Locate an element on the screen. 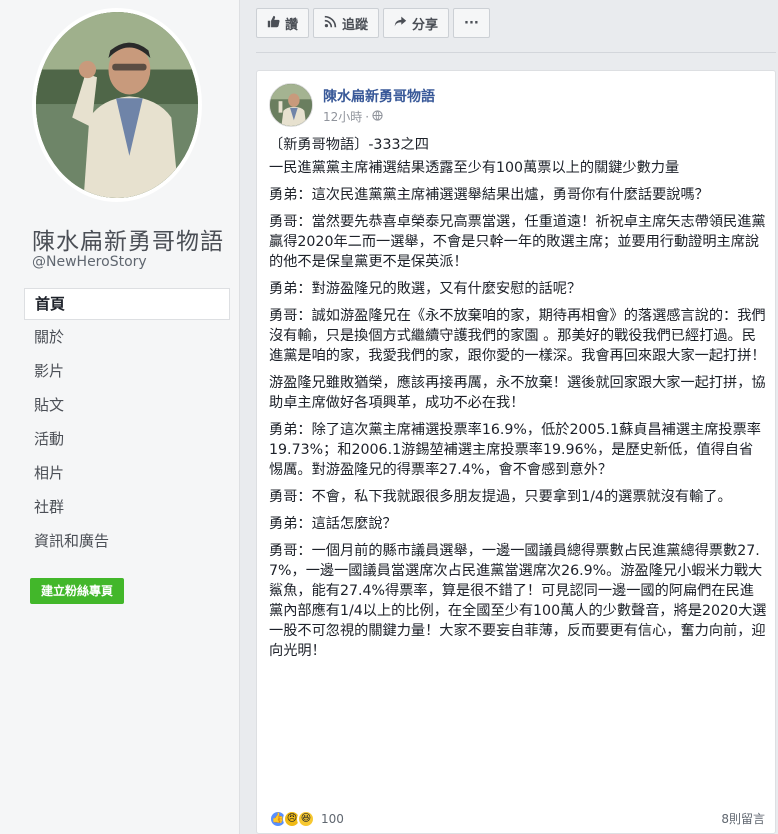  nav-item-videos: 影片 is located at coordinates (127, 371).